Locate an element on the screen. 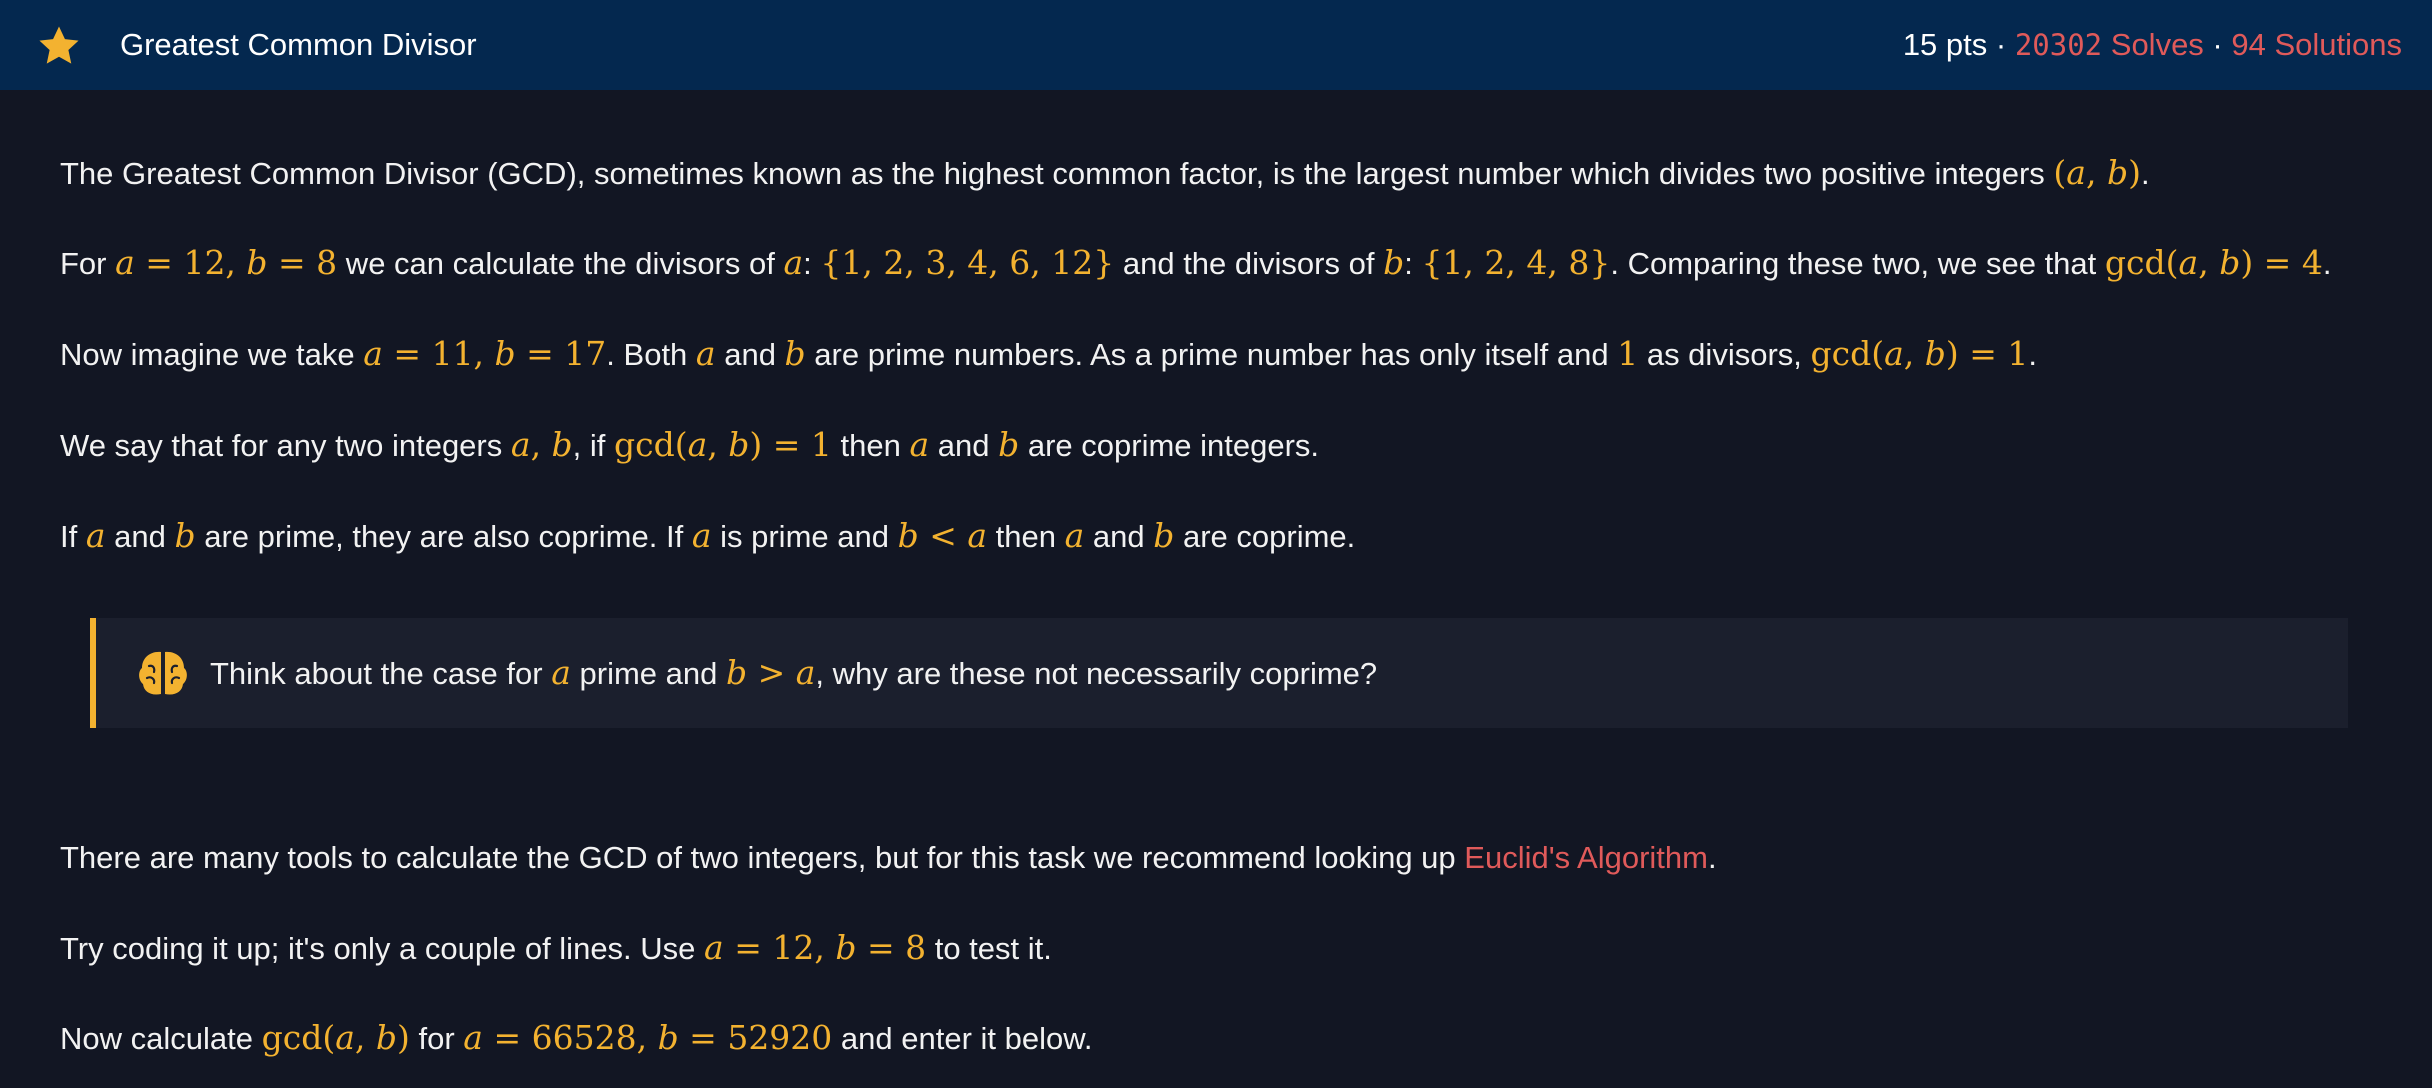  text: . Both is located at coordinates (651, 354).